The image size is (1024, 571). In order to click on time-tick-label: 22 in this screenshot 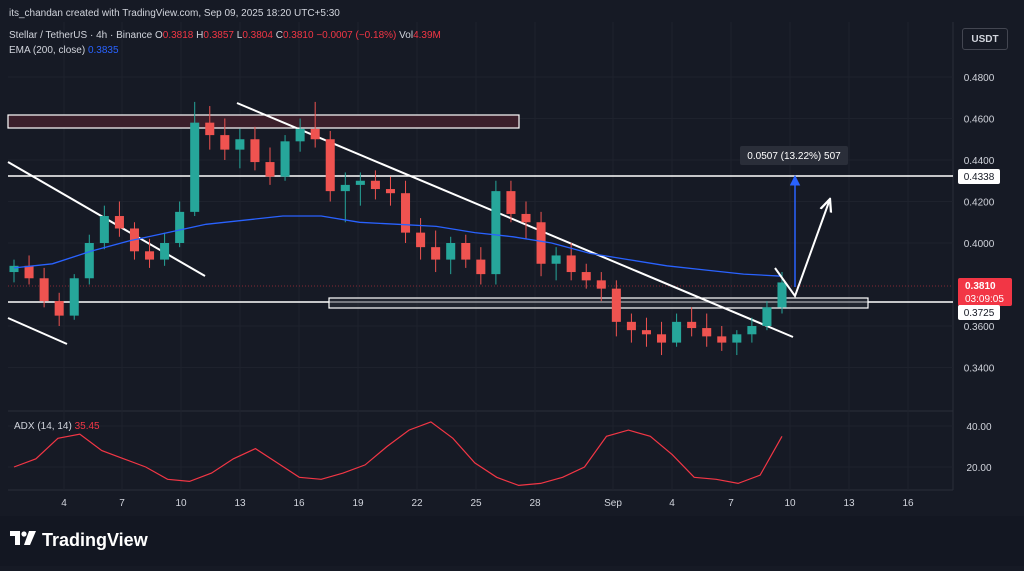, I will do `click(417, 503)`.